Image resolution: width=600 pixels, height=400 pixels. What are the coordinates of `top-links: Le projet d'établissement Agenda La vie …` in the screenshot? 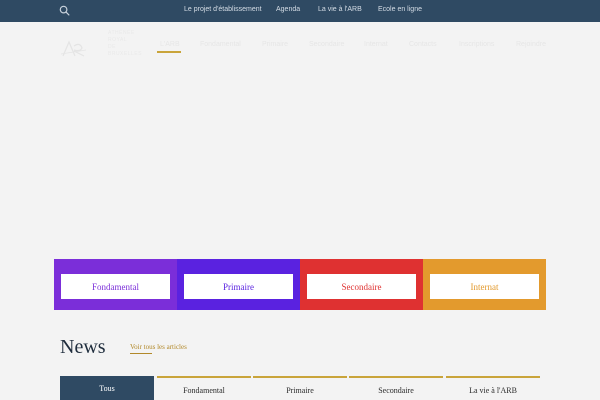 It's located at (300, 11).